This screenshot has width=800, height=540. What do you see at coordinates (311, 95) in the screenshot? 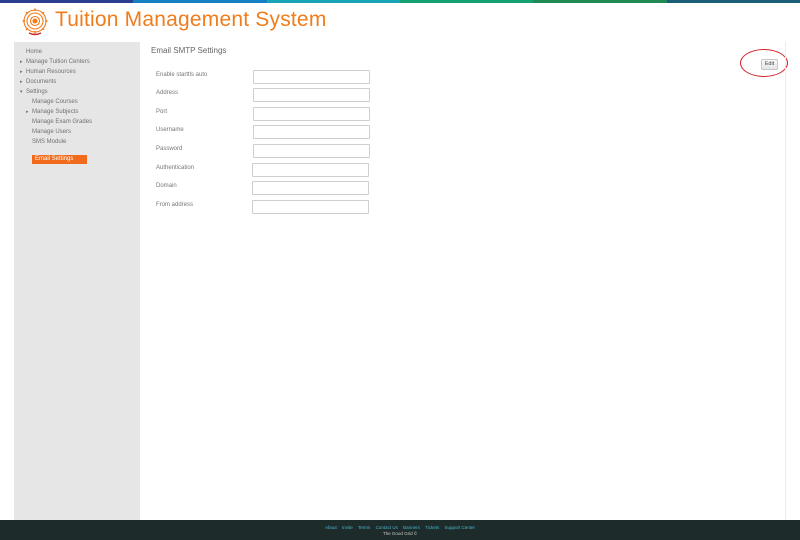
I see `address-field` at bounding box center [311, 95].